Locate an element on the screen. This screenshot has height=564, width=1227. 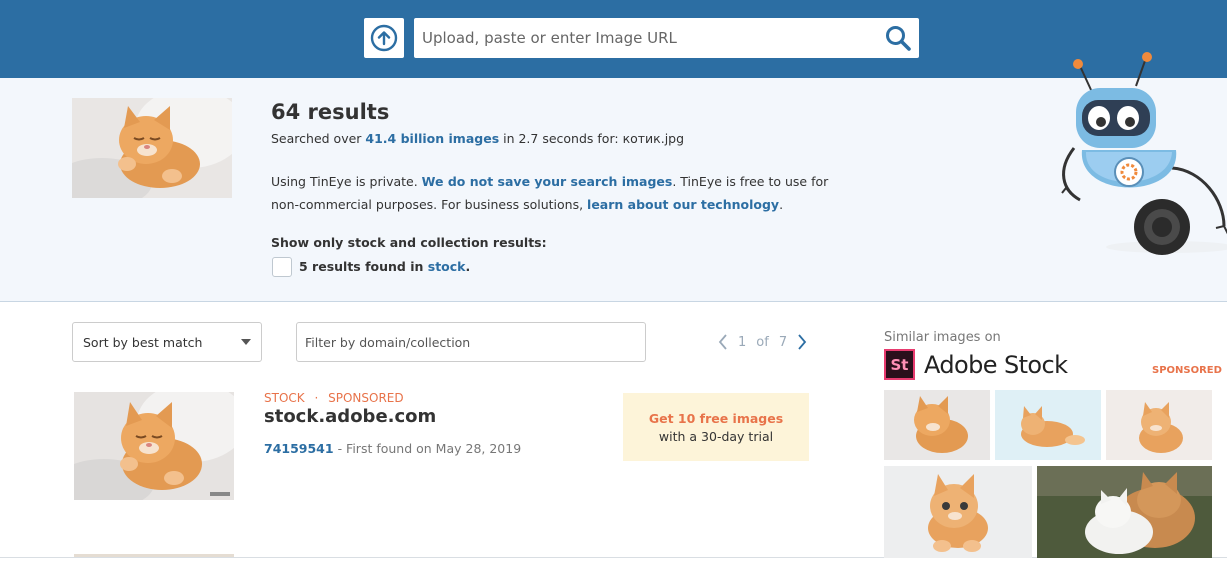
magnifier-icon is located at coordinates (898, 38).